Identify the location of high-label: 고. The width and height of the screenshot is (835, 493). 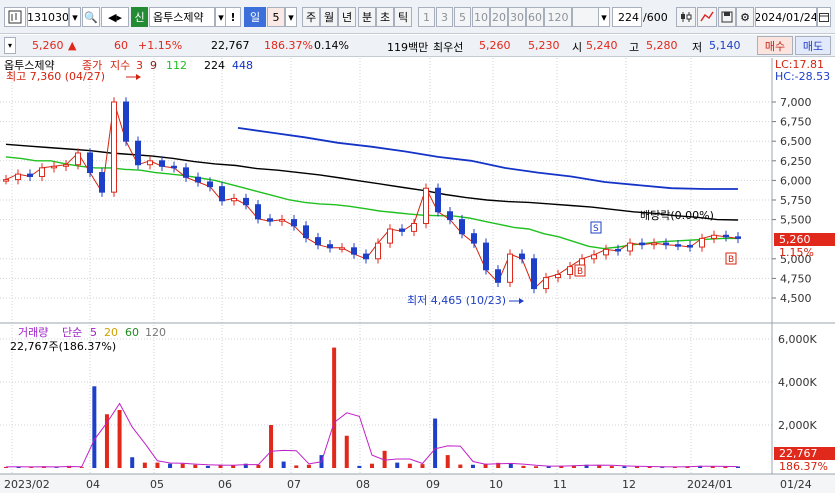
(634, 47).